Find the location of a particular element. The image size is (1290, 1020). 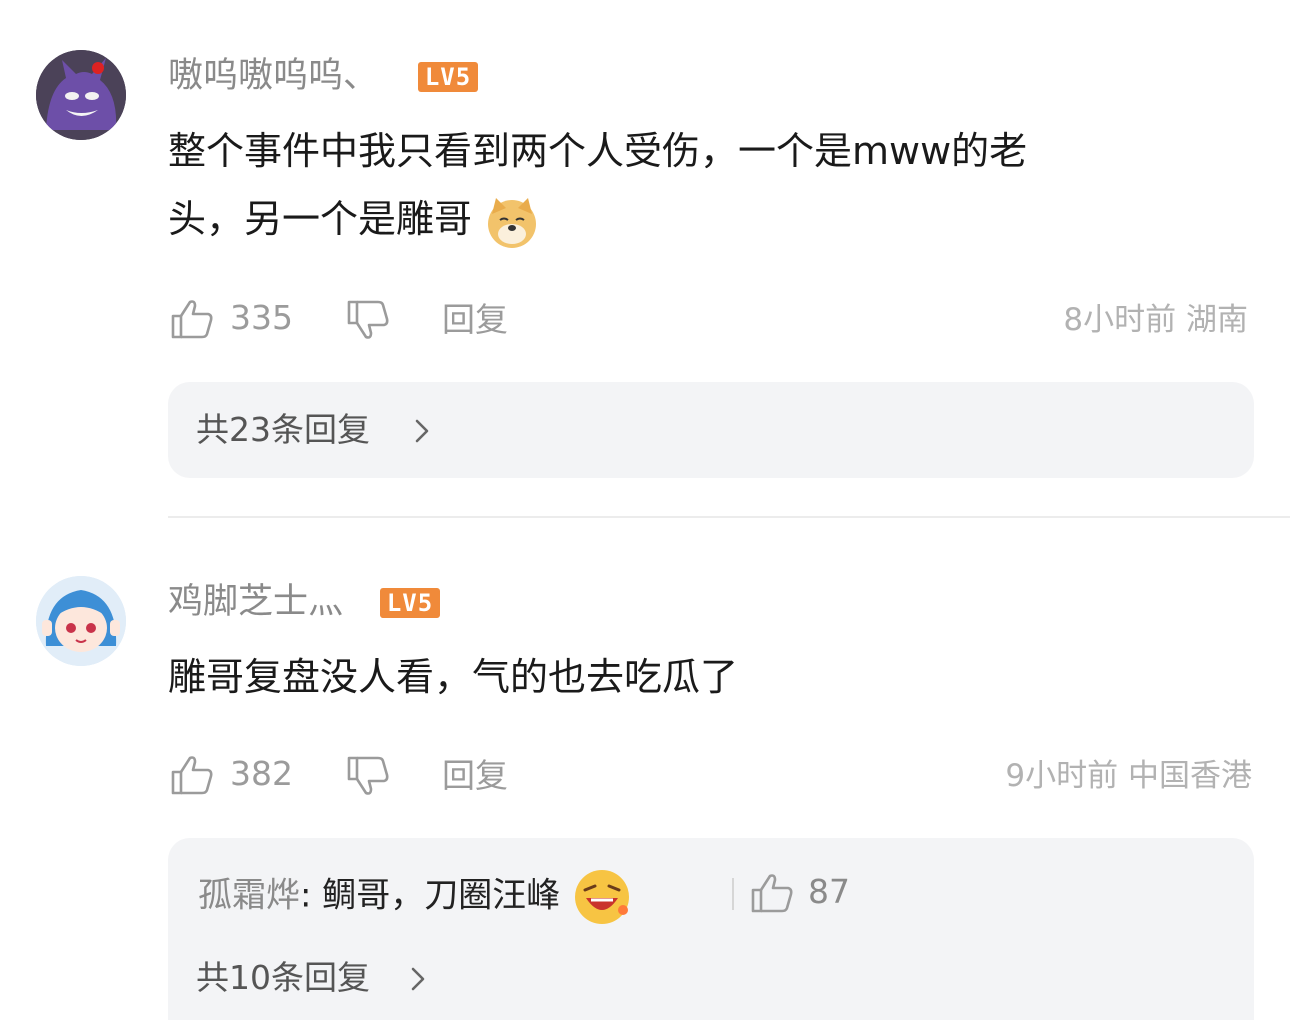

comment-text: 头，另一个是雕哥 is located at coordinates (320, 219).